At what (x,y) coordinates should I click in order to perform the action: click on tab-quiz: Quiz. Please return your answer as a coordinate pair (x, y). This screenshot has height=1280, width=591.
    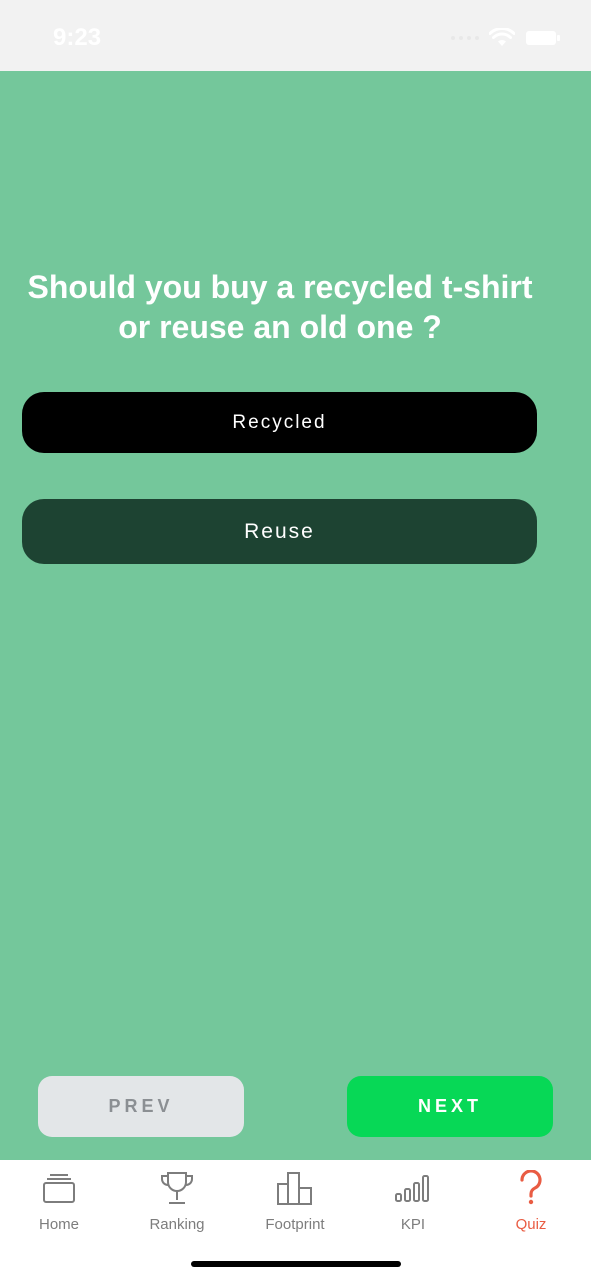
    Looking at the image, I should click on (531, 1200).